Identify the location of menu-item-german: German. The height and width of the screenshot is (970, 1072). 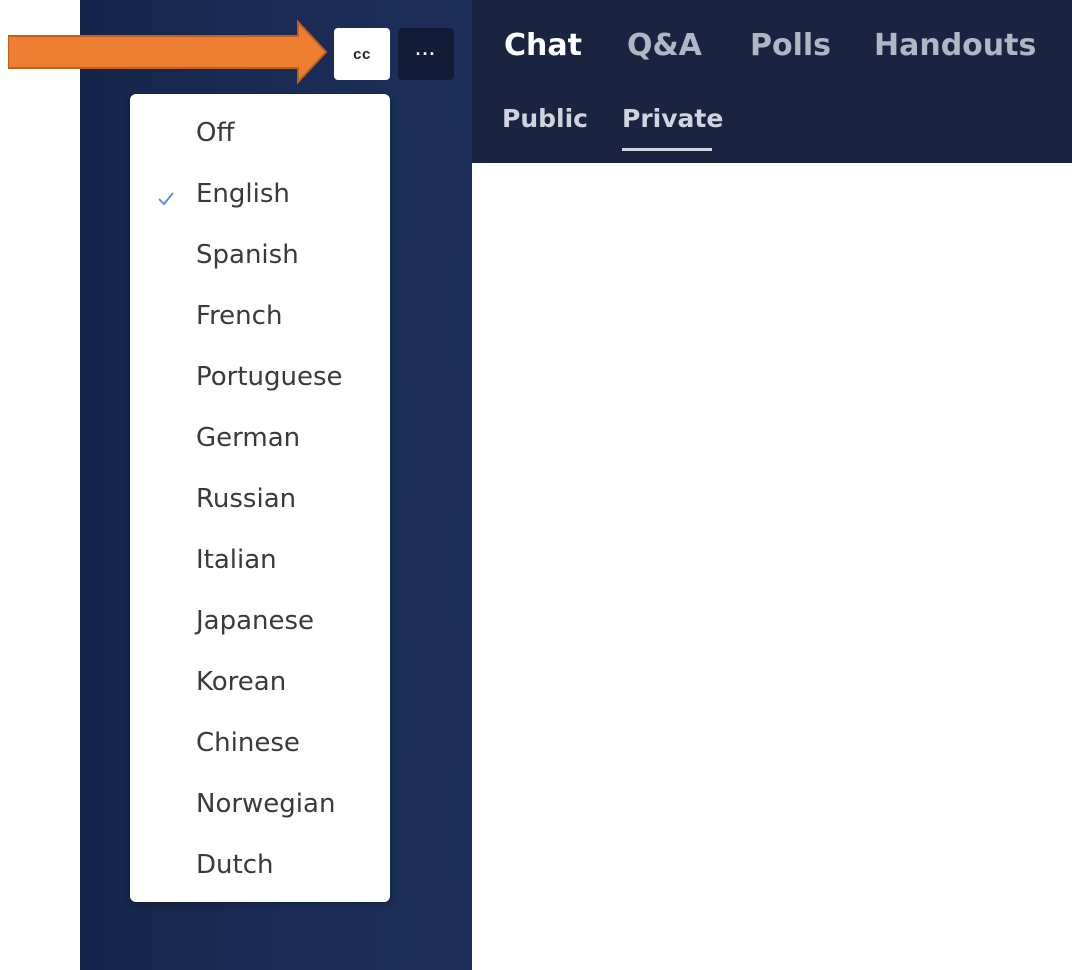
(260, 437).